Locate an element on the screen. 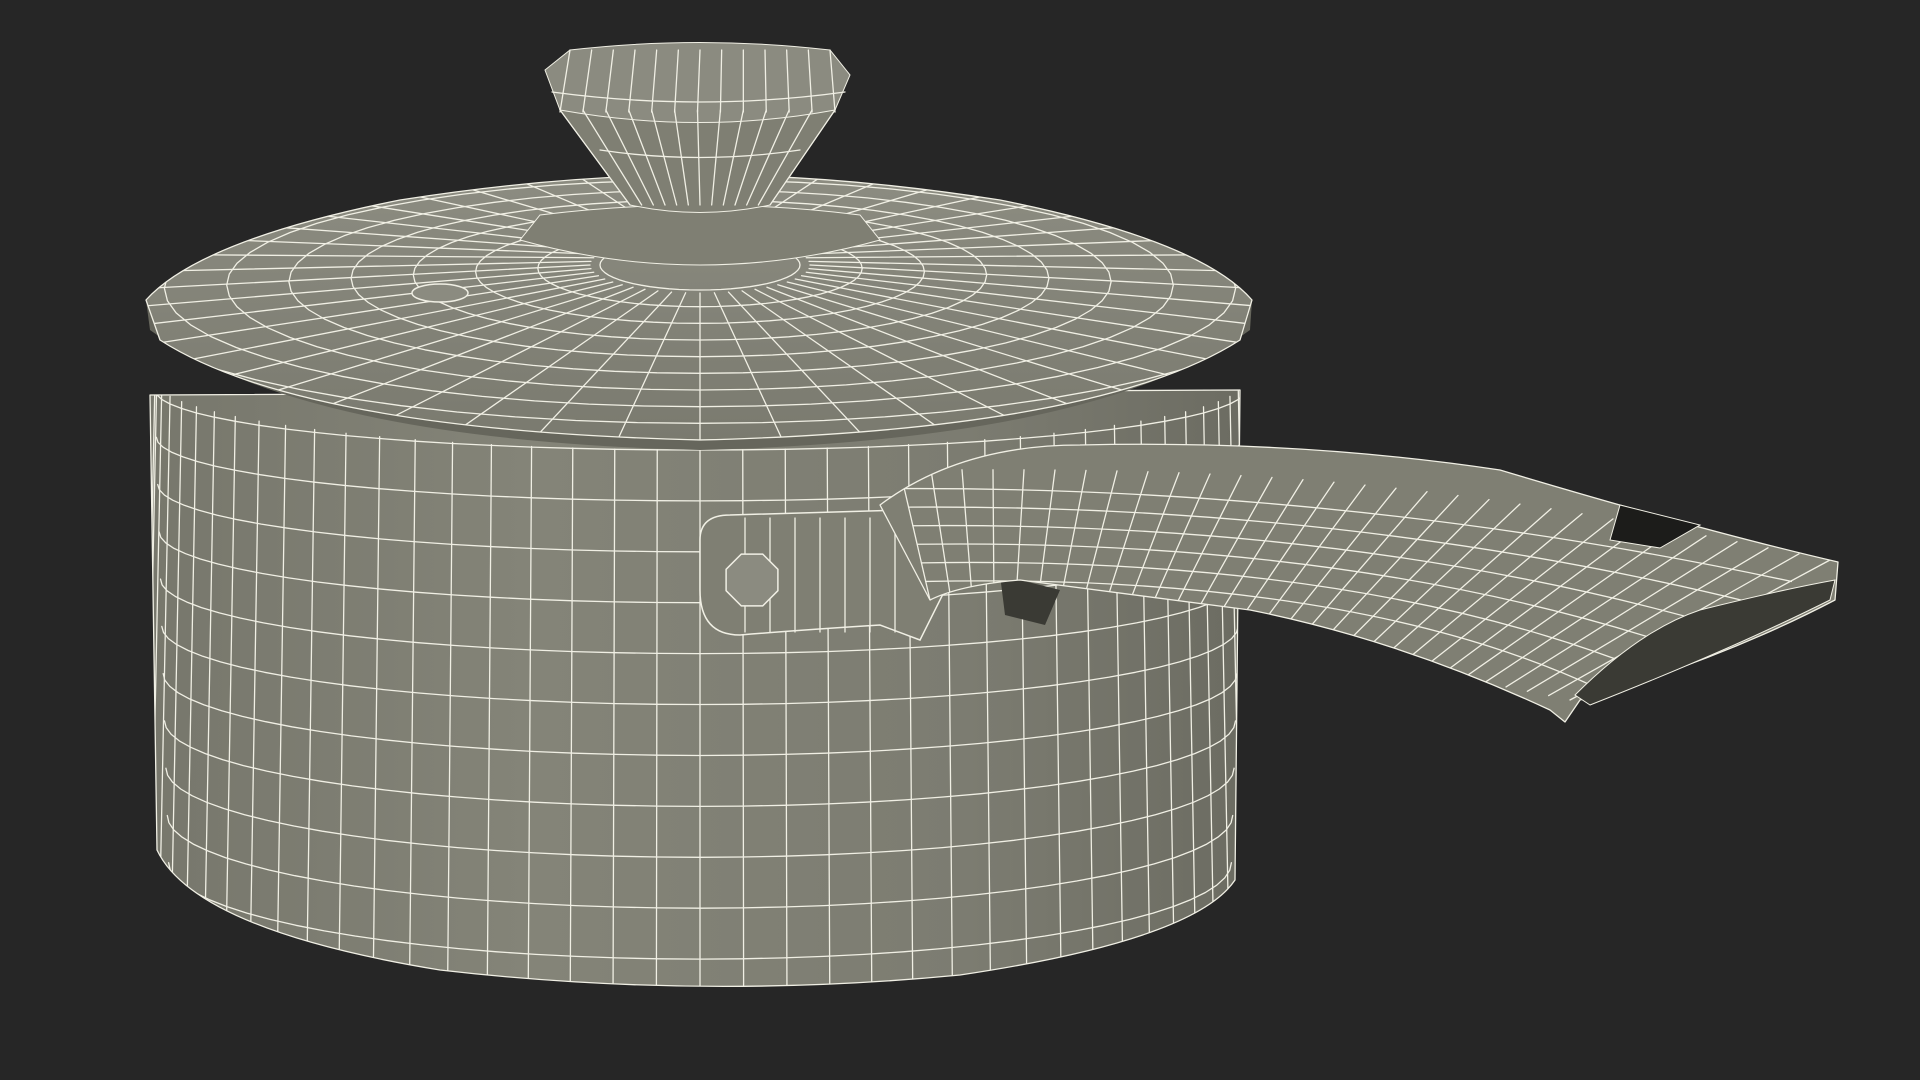 The height and width of the screenshot is (1080, 1920). rivet-bolt is located at coordinates (752, 580).